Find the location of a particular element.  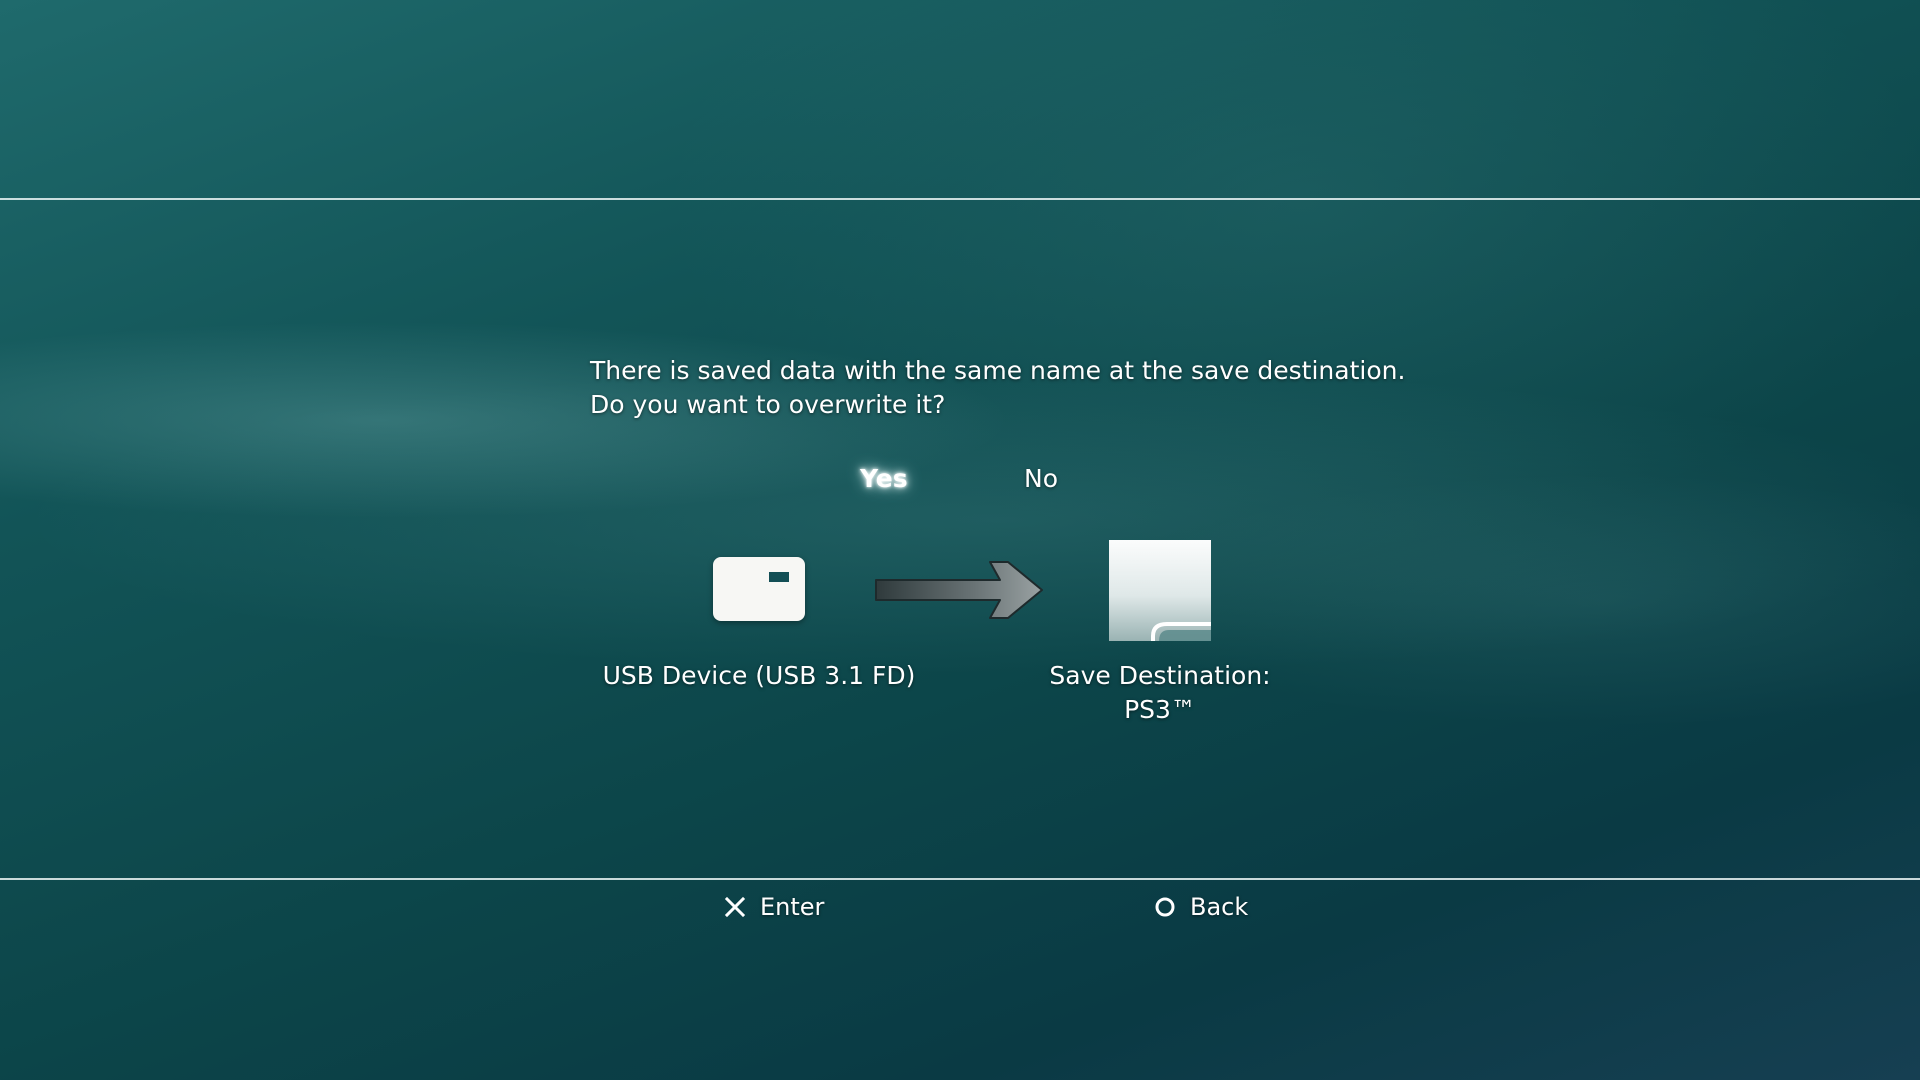

no-option: No is located at coordinates (1041, 479).